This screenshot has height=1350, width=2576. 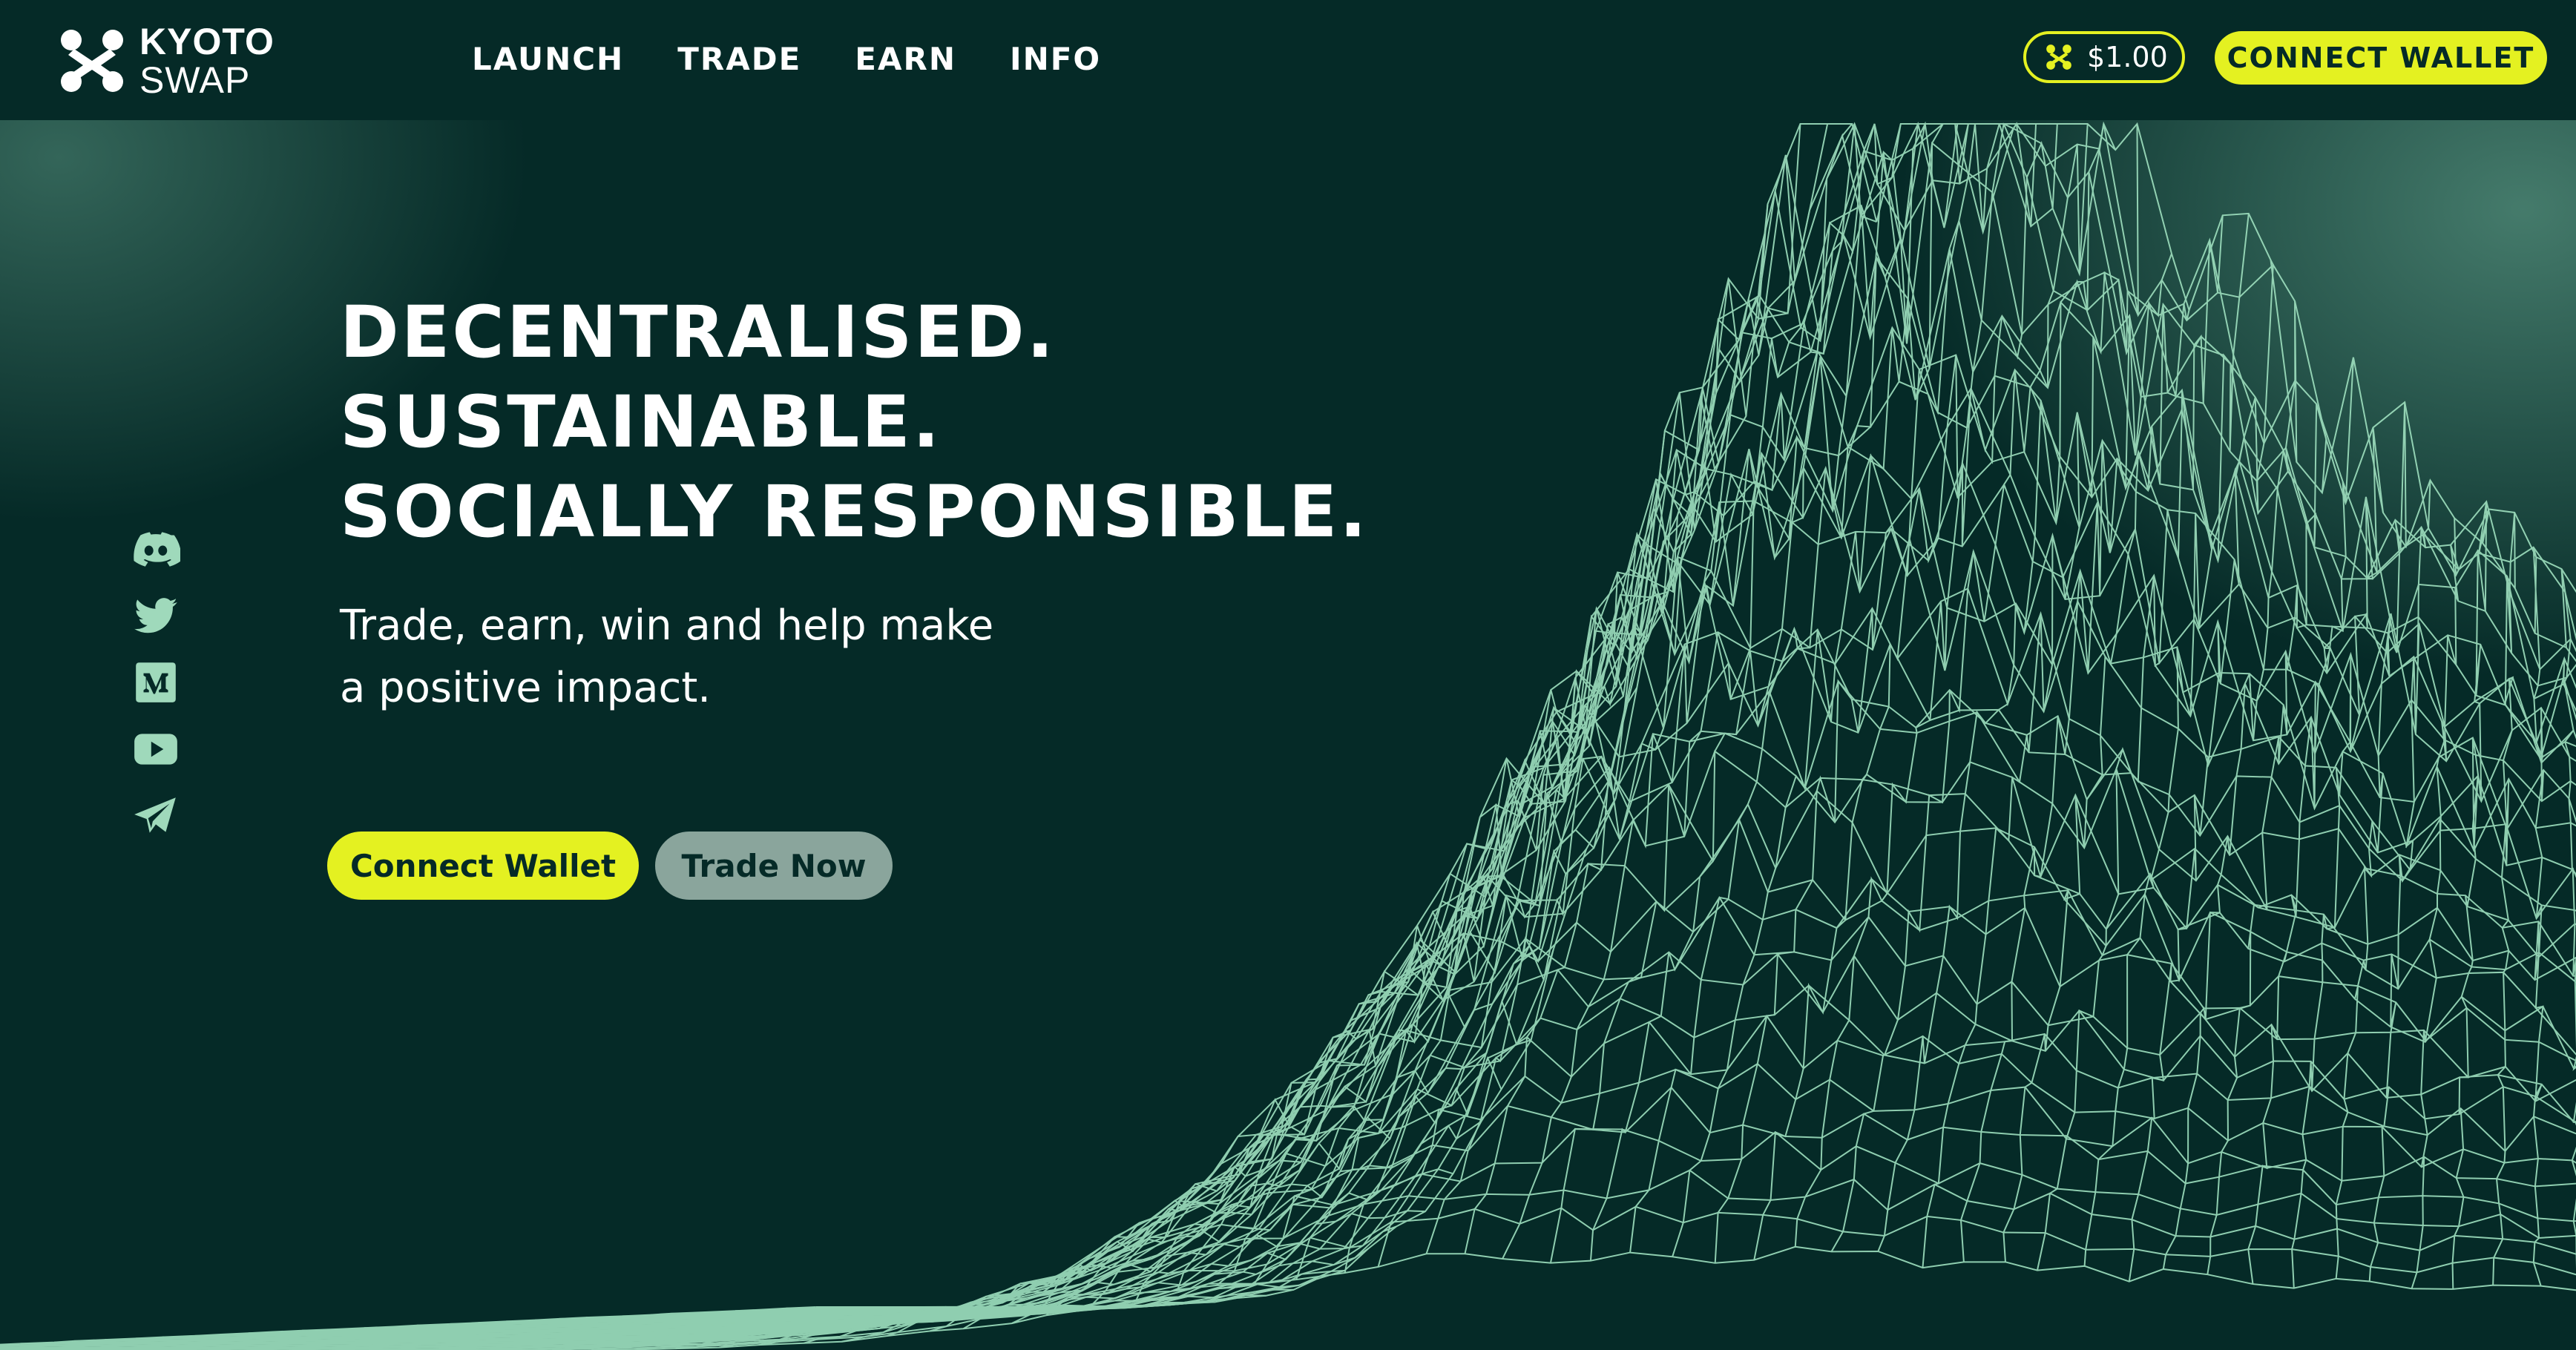 What do you see at coordinates (483, 866) in the screenshot?
I see `connect-wallet-button: Connect Wallet` at bounding box center [483, 866].